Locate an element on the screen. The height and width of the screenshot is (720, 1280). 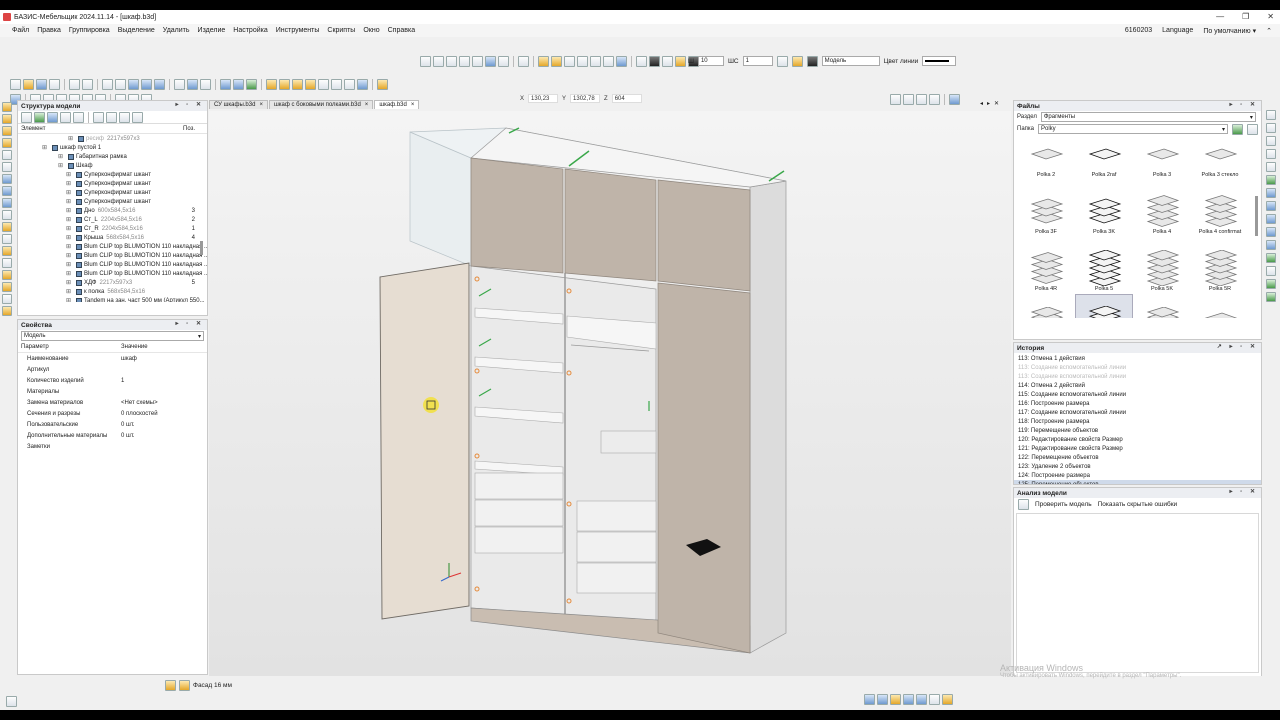
language-menu: Language is located at coordinates (1177, 30).